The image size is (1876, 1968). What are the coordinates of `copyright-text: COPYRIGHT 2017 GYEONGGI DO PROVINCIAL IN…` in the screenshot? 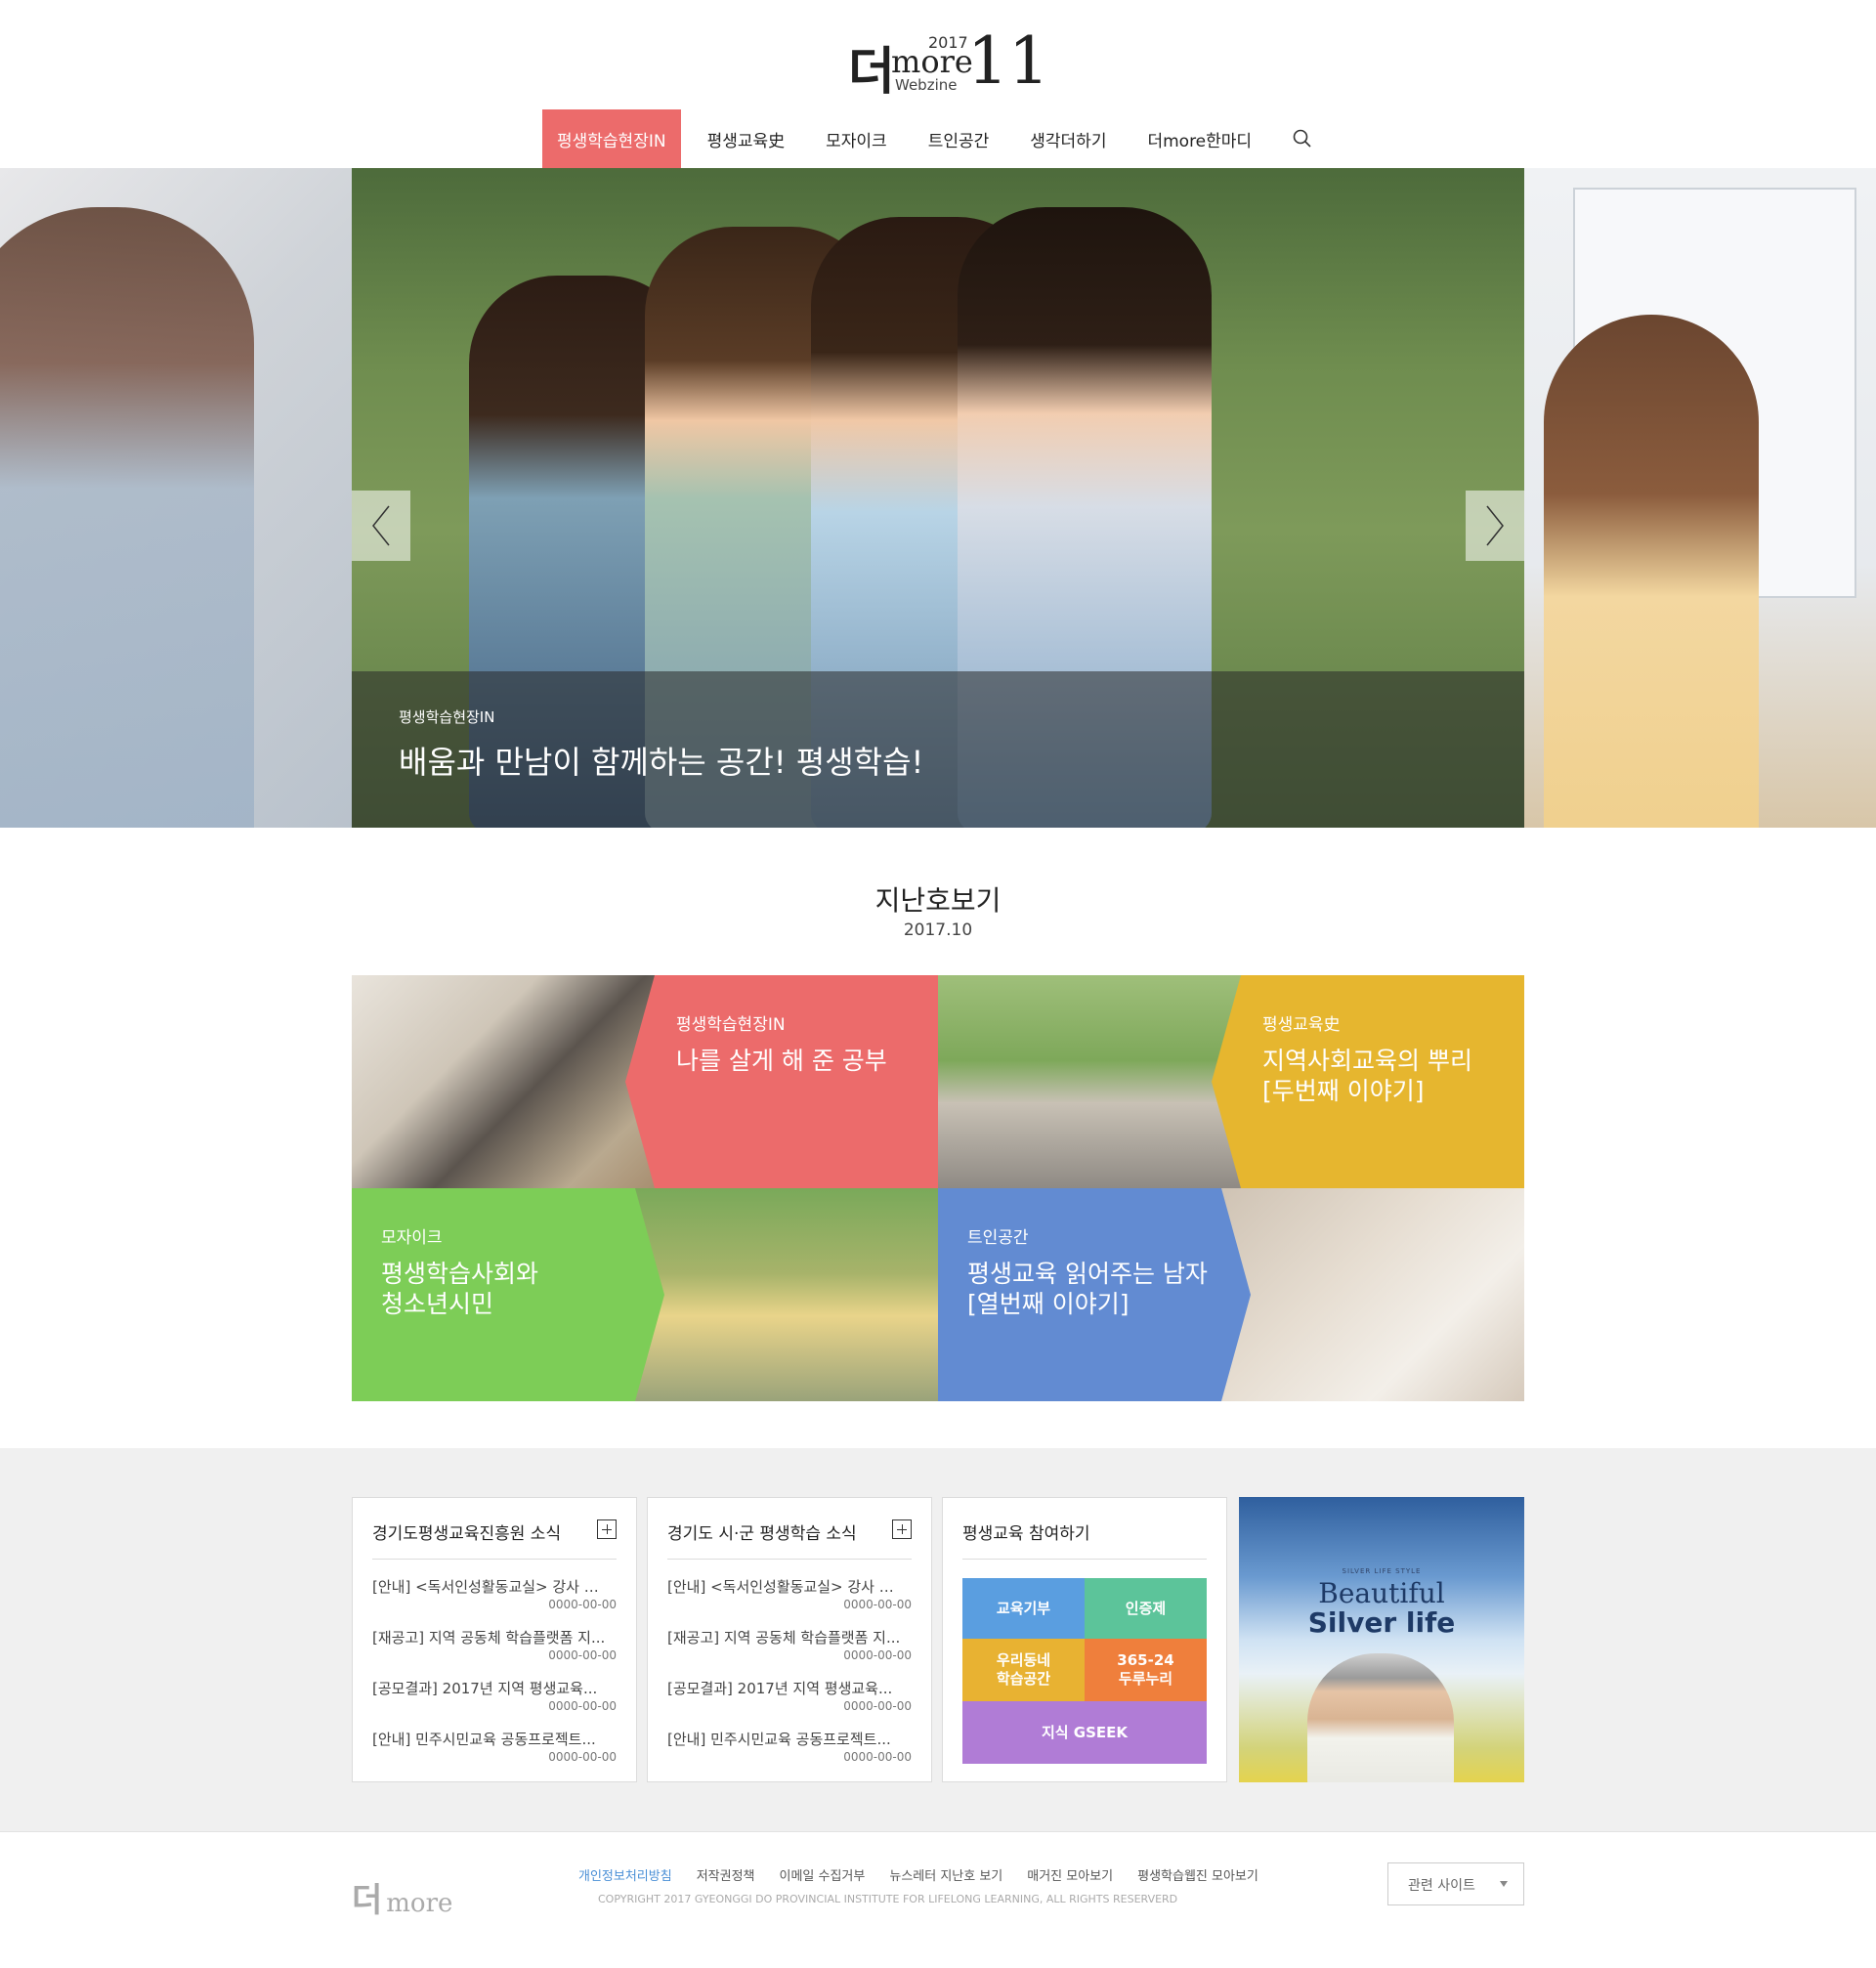 It's located at (888, 1899).